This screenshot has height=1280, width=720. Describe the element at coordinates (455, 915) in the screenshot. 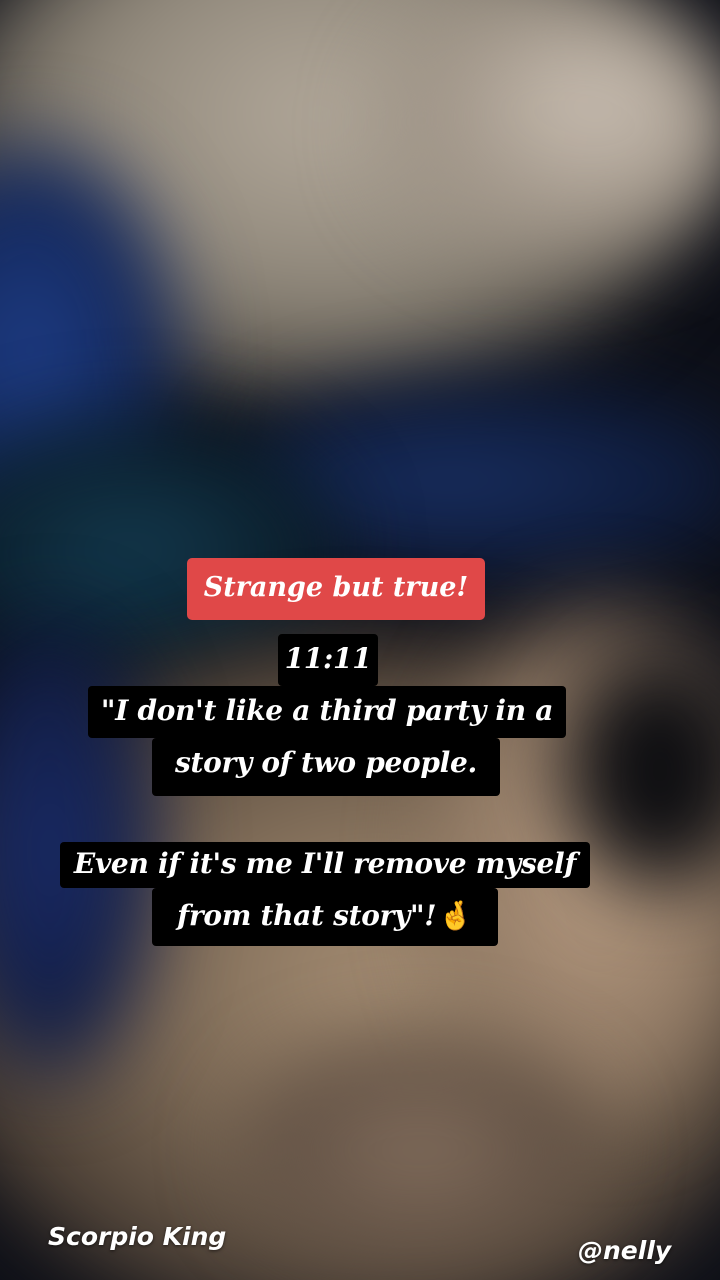

I see `fingers-crossed-icon: 🤞` at that location.